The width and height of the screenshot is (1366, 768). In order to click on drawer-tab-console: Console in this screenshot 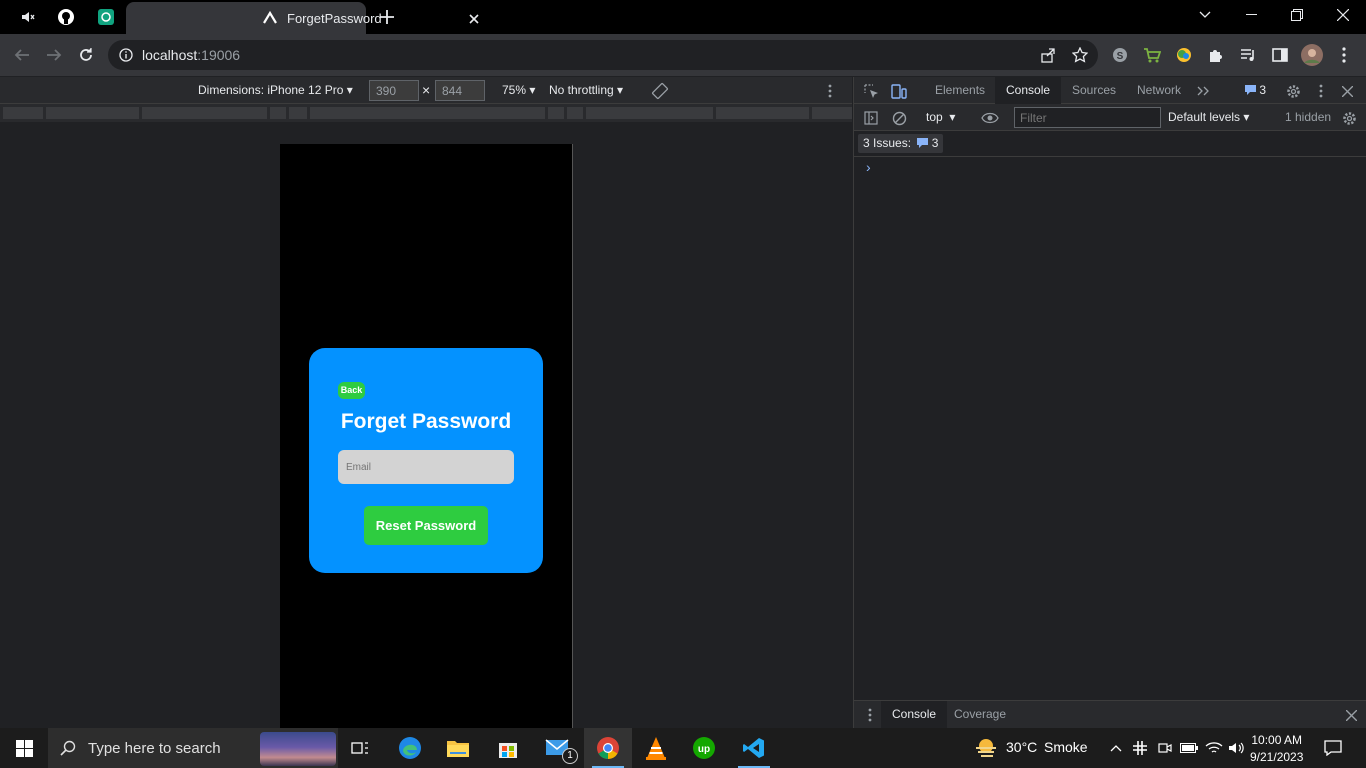, I will do `click(914, 714)`.